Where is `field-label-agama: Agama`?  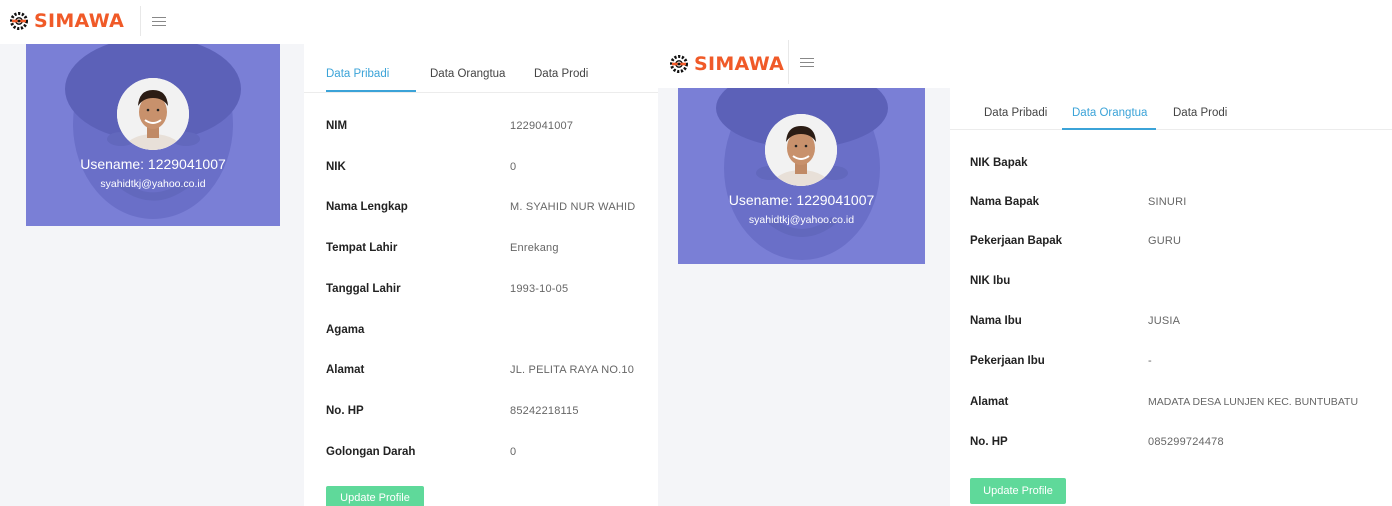 field-label-agama: Agama is located at coordinates (345, 330).